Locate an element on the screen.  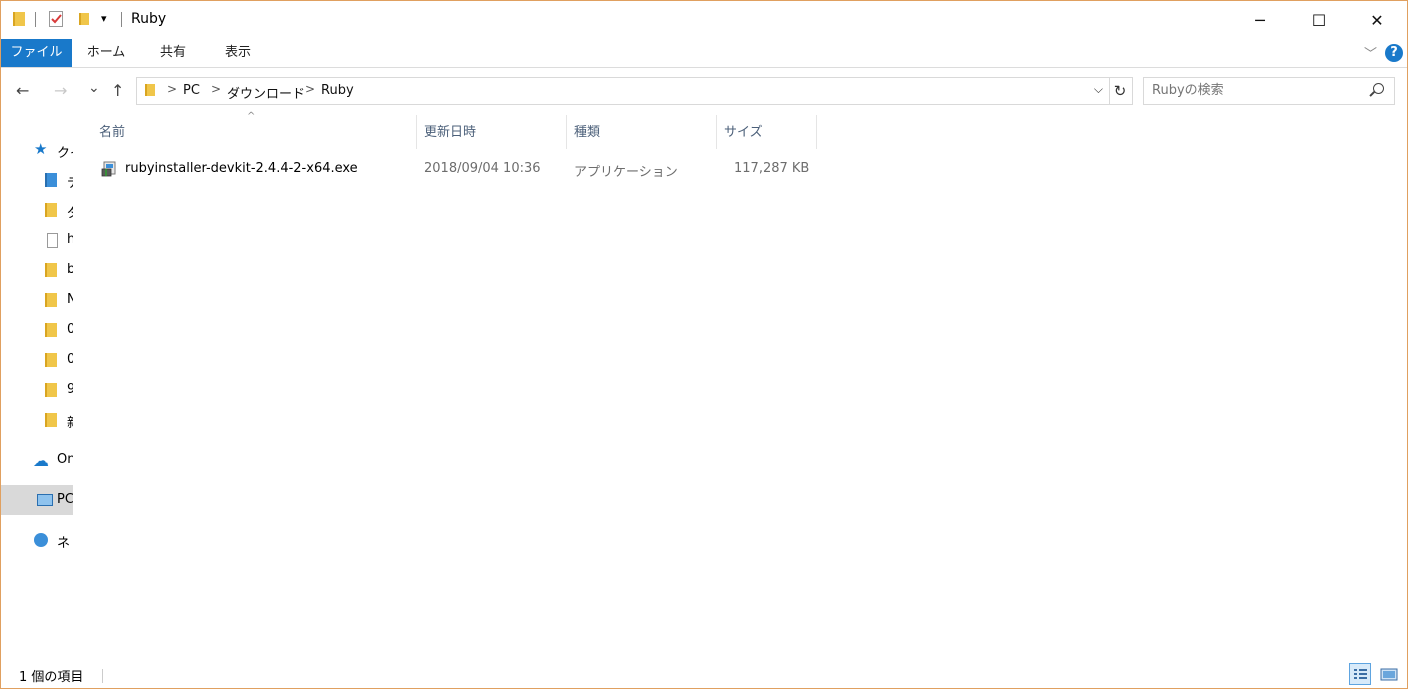
cloud-icon: ☁ is located at coordinates (41, 460).